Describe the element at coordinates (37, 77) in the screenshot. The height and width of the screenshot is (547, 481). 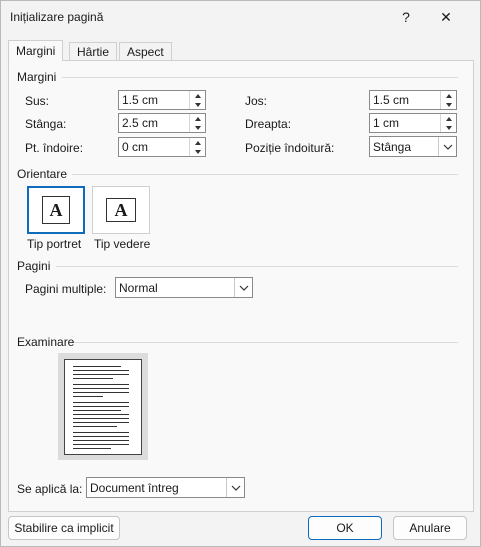
I see `margins-group-label: Margini` at that location.